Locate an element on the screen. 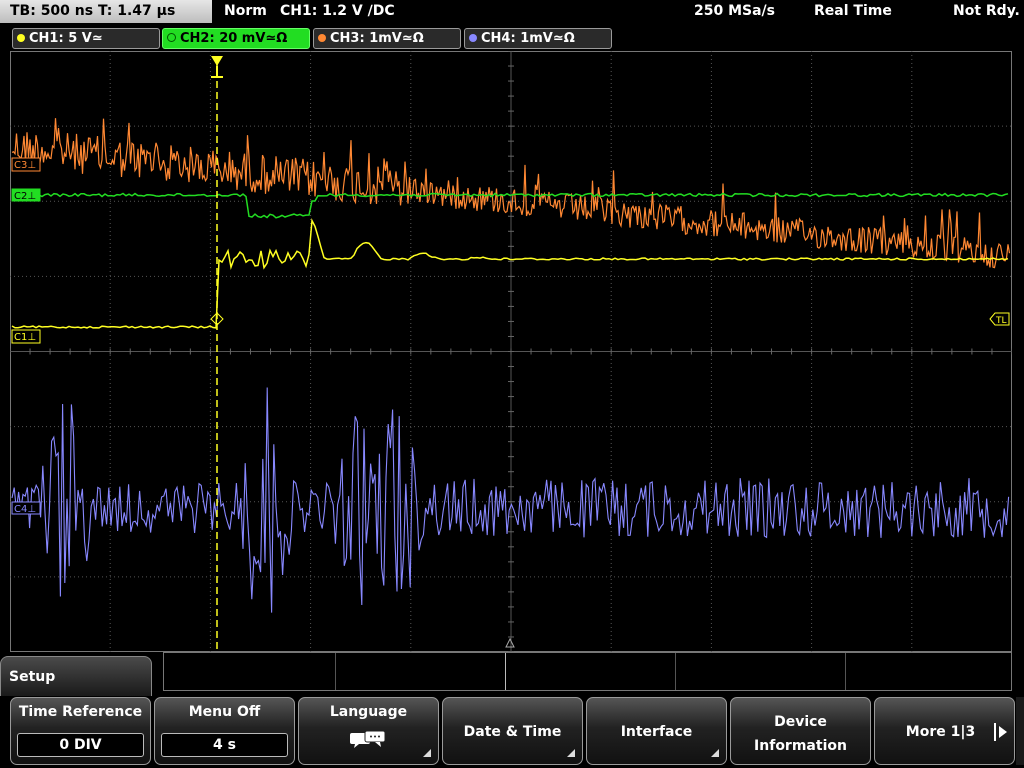 Image resolution: width=1024 pixels, height=768 pixels. menu-off-label: Menu Off is located at coordinates (224, 712).